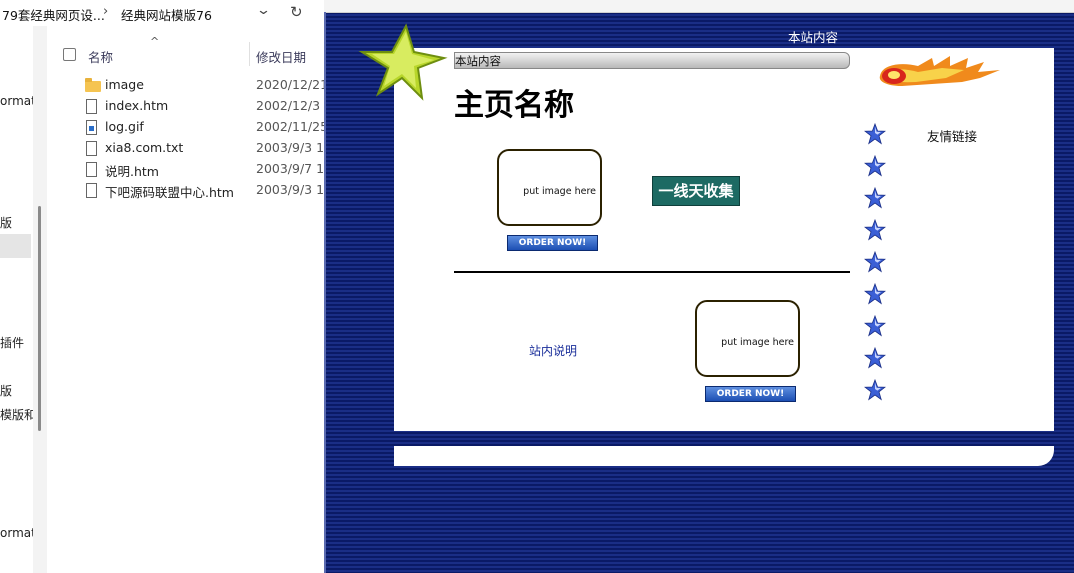 The height and width of the screenshot is (573, 1074). What do you see at coordinates (100, 56) in the screenshot?
I see `column-header-name: 名称` at bounding box center [100, 56].